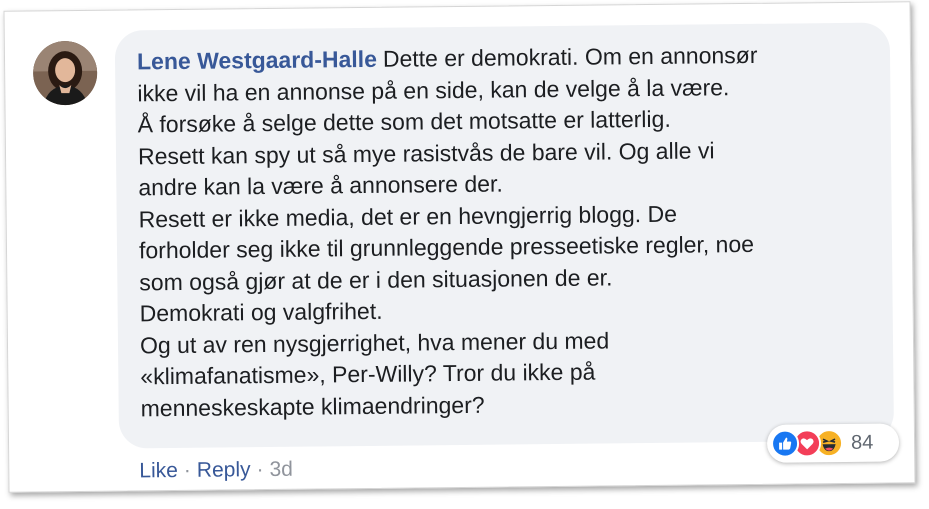 The height and width of the screenshot is (509, 929). I want to click on timestamp: 3d, so click(281, 470).